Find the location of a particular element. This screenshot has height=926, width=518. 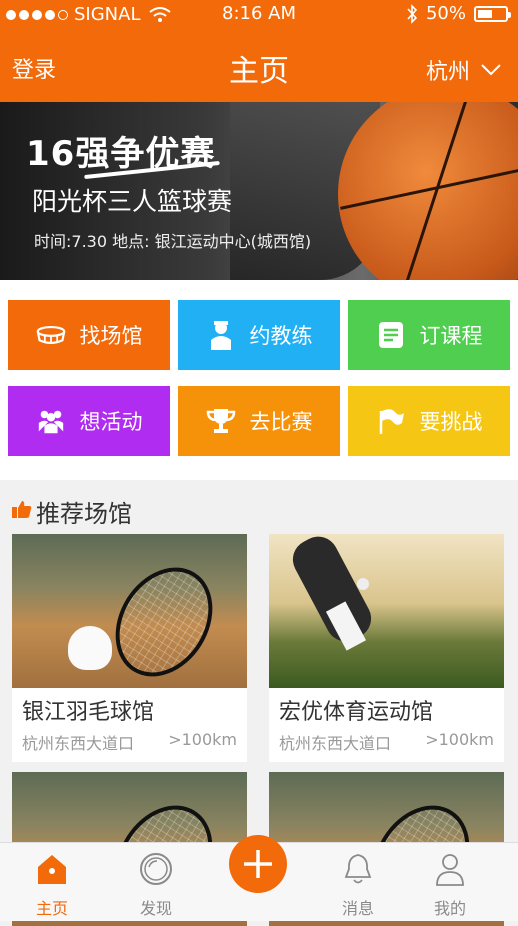

tab-label: 消息 is located at coordinates (357, 908).